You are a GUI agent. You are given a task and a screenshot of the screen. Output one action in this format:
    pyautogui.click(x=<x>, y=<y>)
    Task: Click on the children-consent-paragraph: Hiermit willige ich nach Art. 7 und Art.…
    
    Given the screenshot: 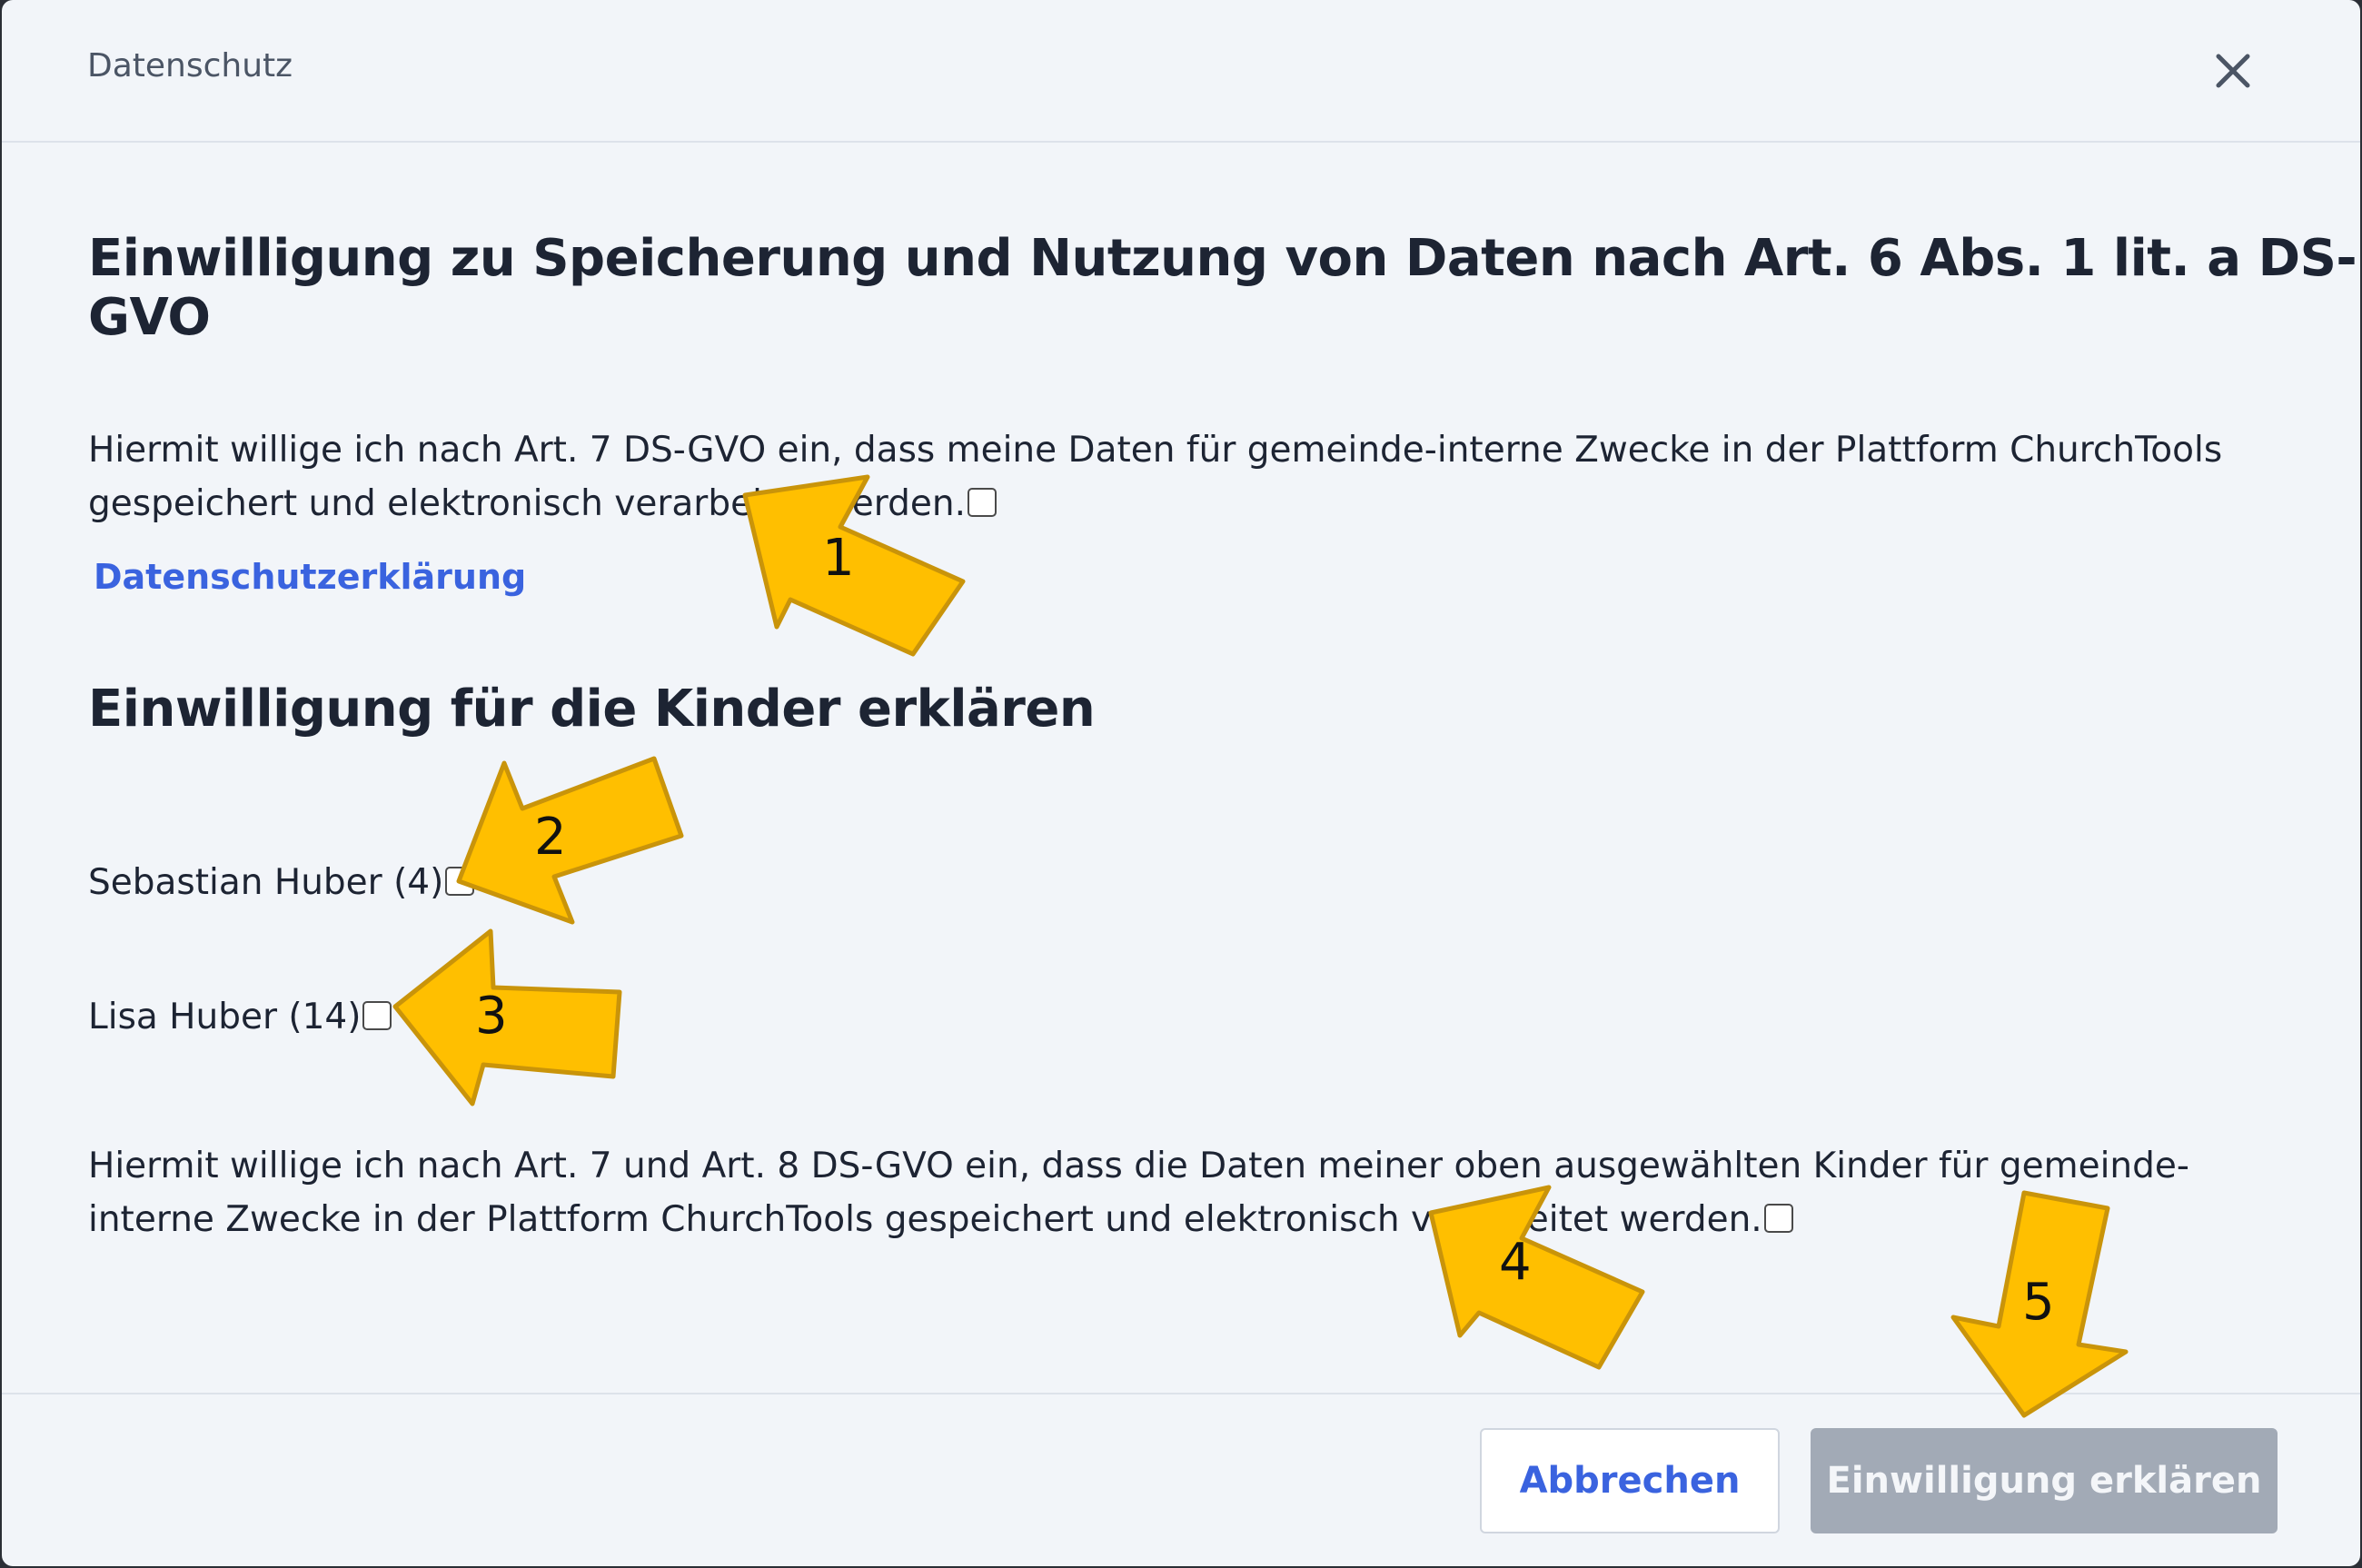 What is the action you would take?
    pyautogui.click(x=1187, y=1192)
    